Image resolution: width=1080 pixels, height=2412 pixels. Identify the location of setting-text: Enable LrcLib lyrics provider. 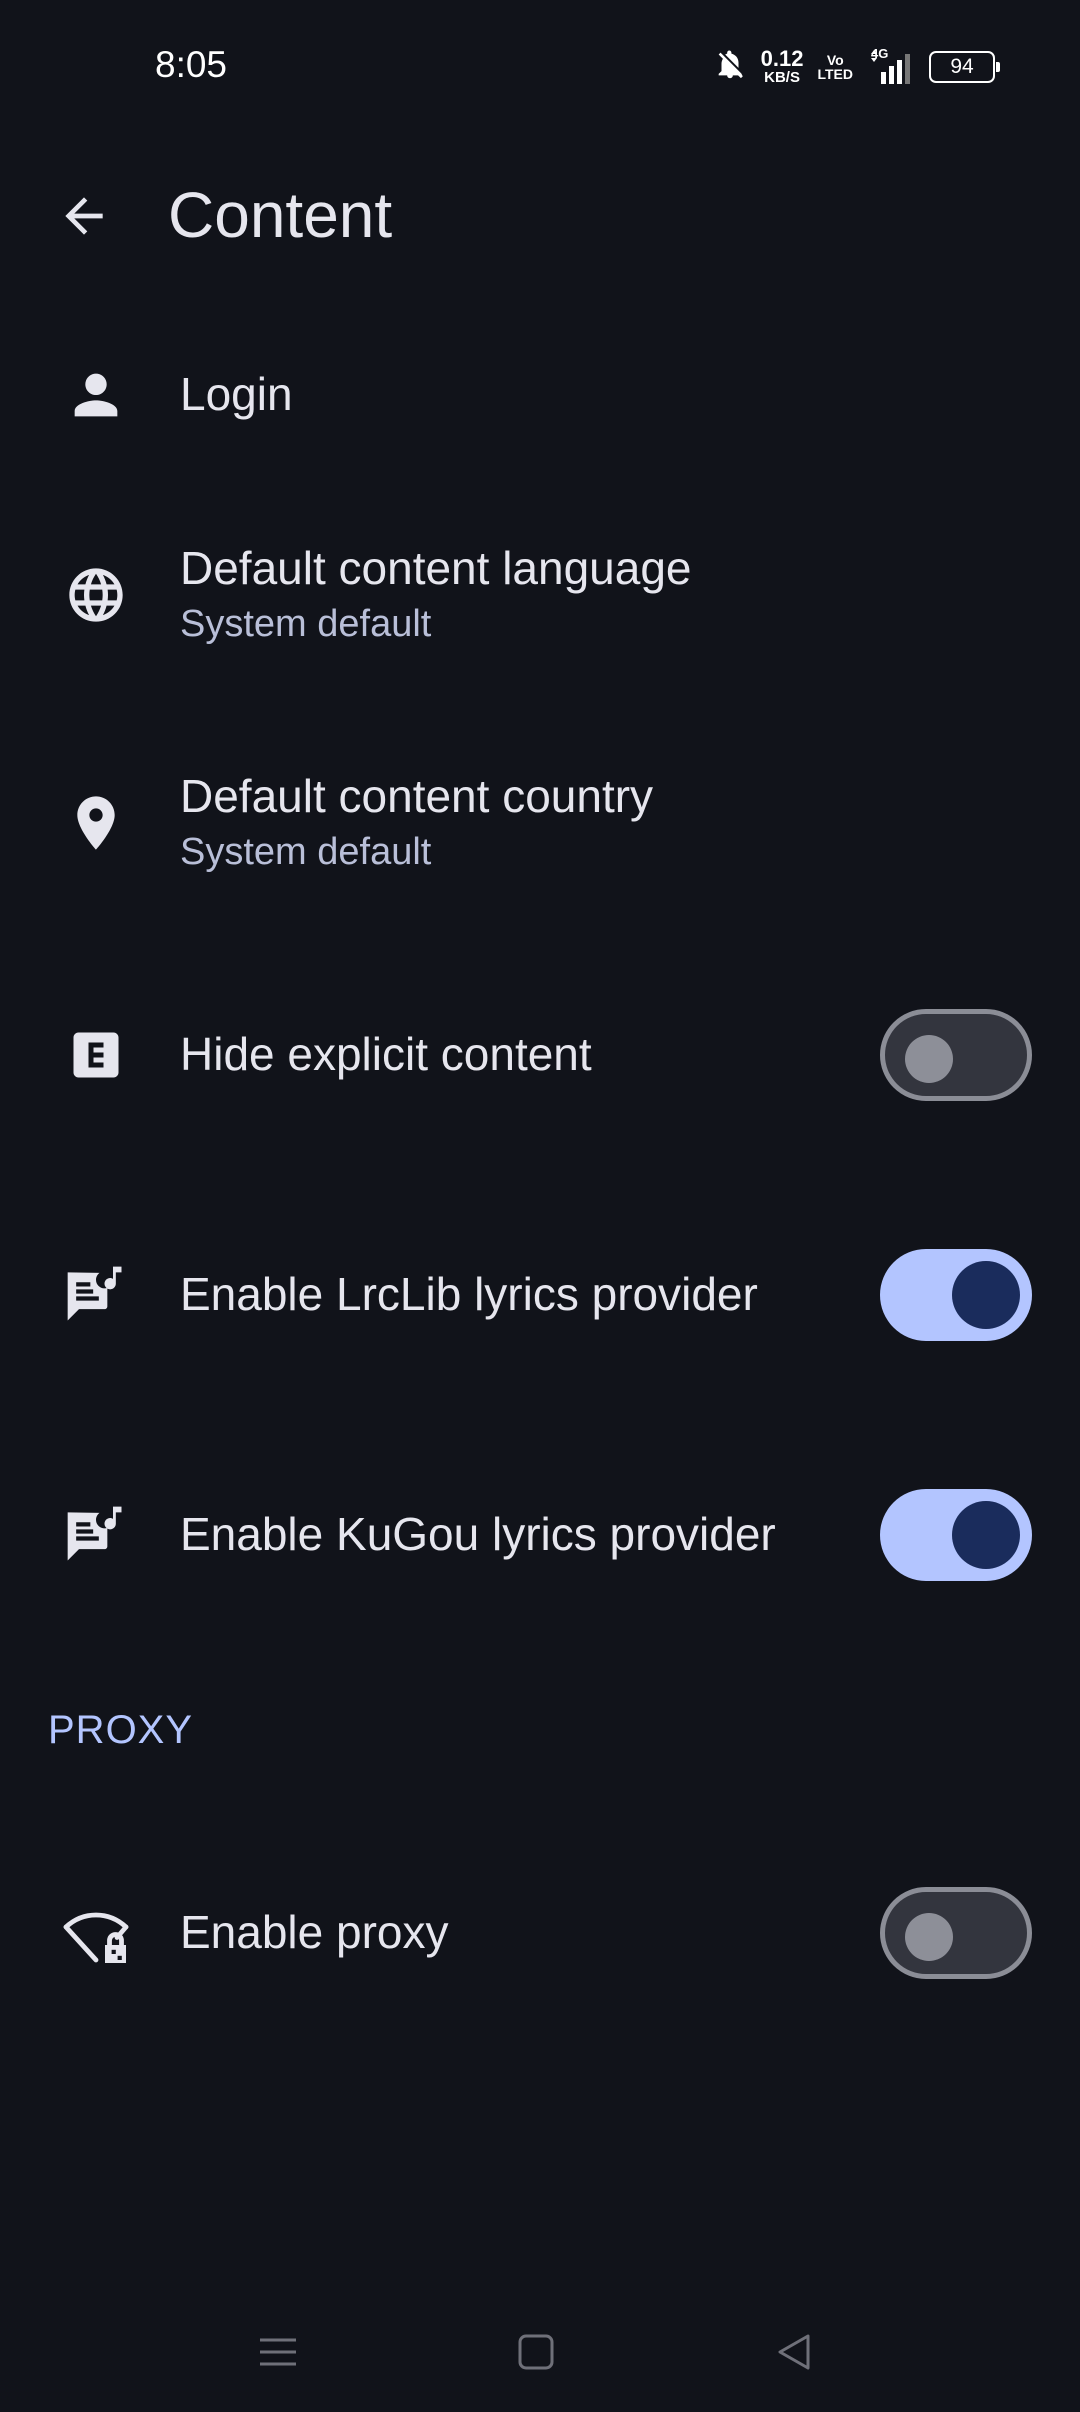
(469, 1294).